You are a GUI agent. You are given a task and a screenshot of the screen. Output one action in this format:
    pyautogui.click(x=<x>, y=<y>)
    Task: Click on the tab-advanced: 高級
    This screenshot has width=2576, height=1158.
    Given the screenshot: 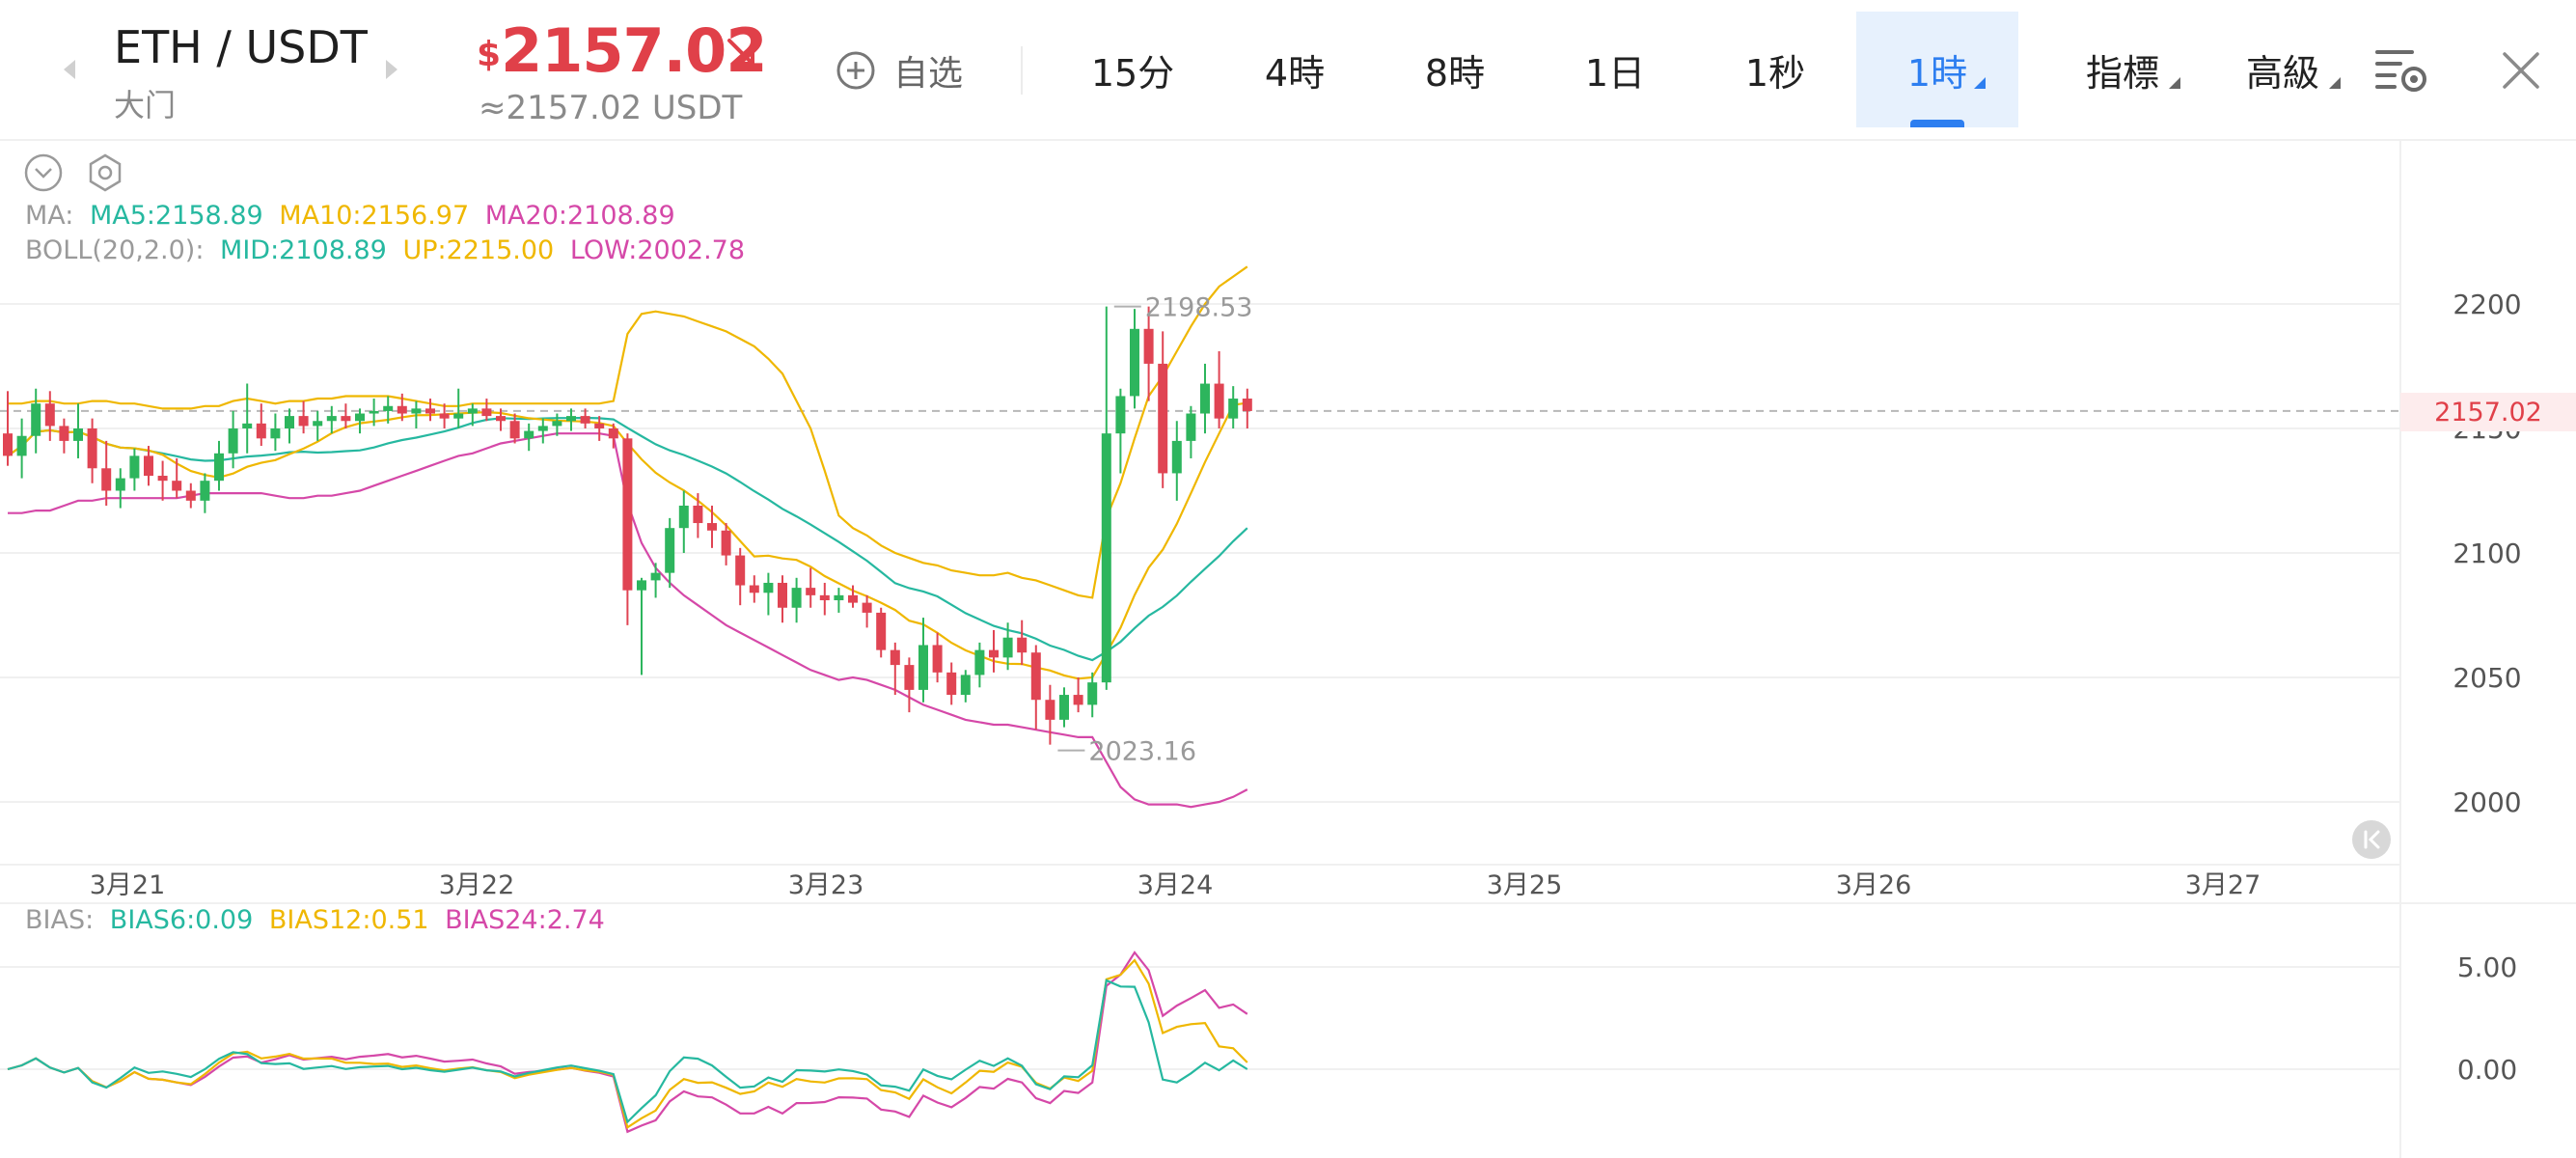 What is the action you would take?
    pyautogui.click(x=2283, y=69)
    